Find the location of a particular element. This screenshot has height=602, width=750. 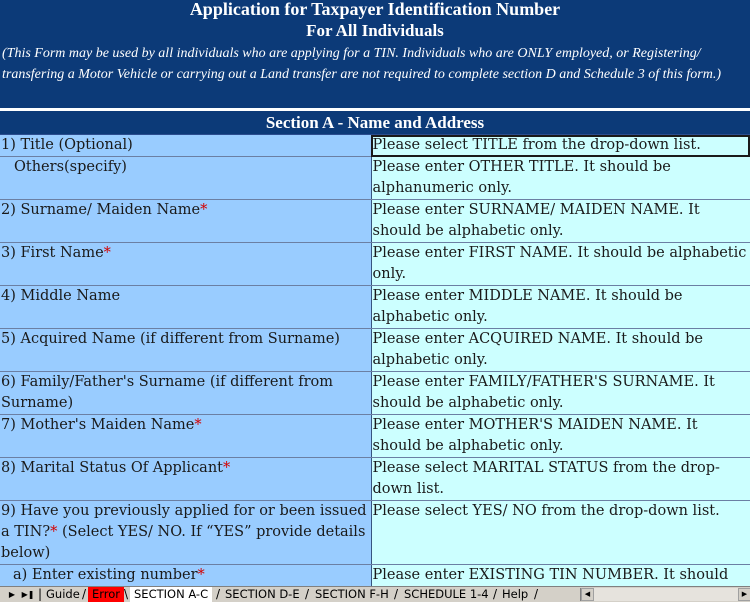

field-label-text: 4) Middle Name is located at coordinates (61, 296).